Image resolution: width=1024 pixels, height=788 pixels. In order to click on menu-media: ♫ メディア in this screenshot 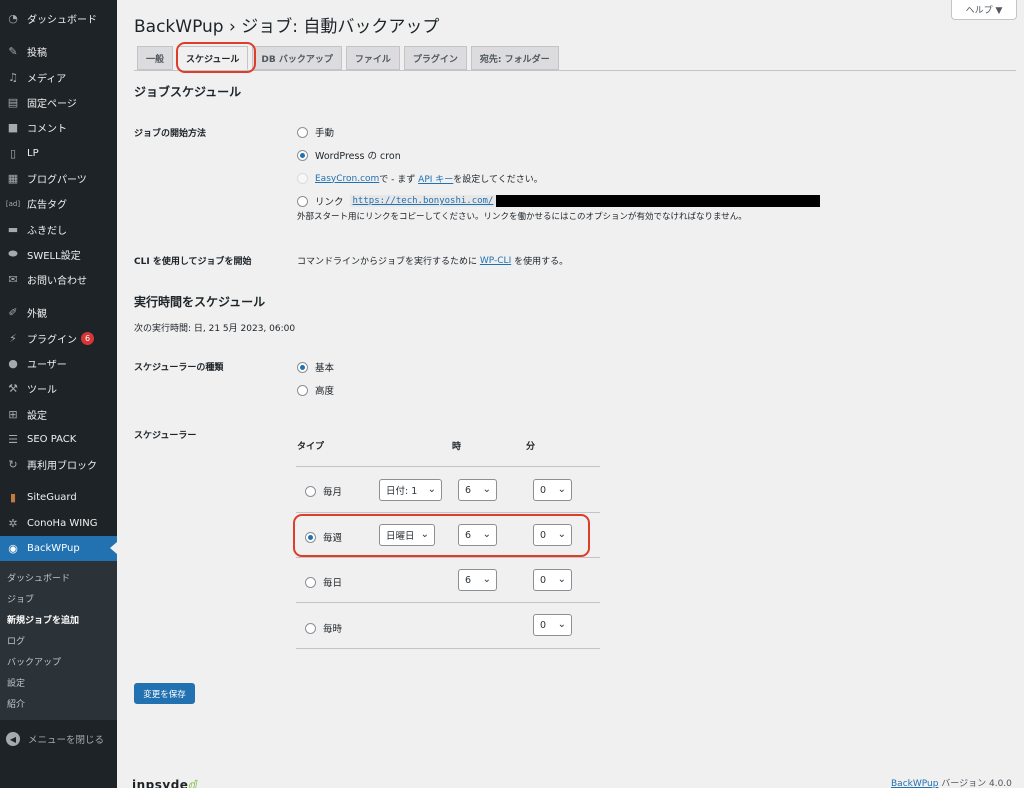, I will do `click(58, 77)`.